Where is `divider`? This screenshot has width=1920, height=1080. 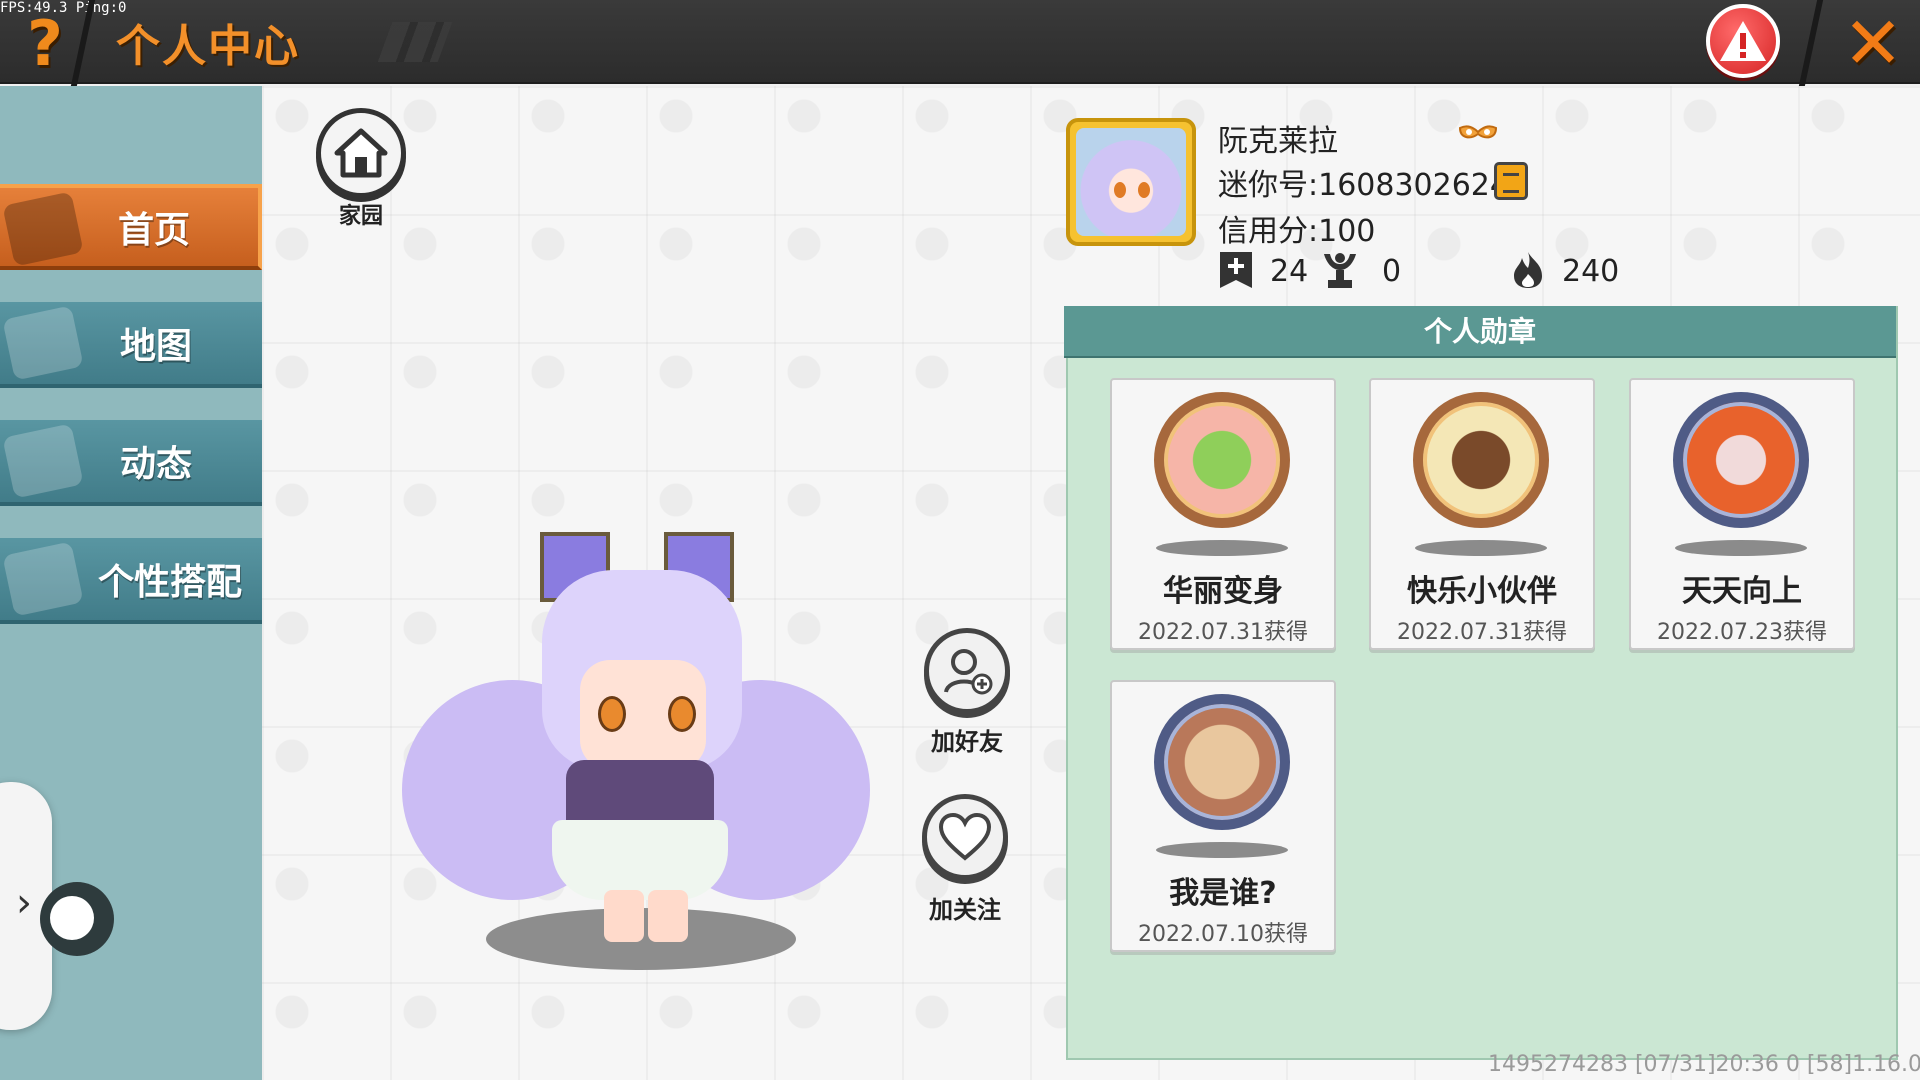 divider is located at coordinates (1811, 43).